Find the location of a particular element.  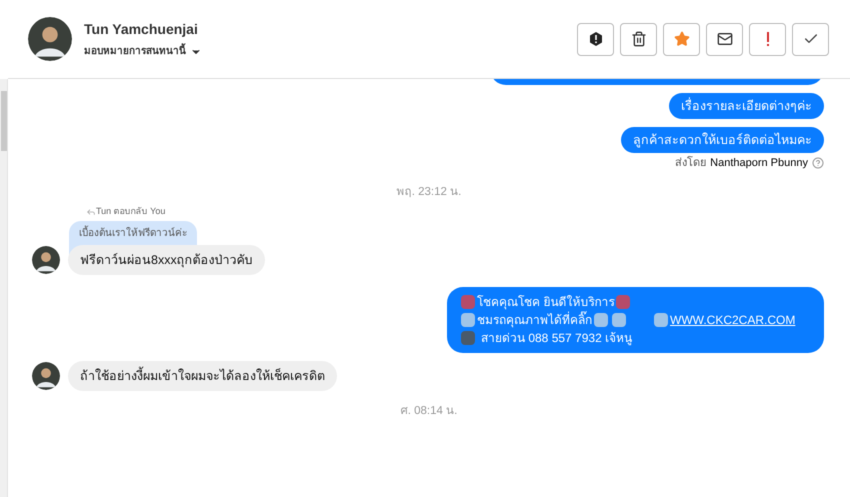

message-bubble: ถ้าใช้อย่างงี้ผมเข้าใจผมจะได้ลองให้เช็คเครดิต is located at coordinates (202, 376).